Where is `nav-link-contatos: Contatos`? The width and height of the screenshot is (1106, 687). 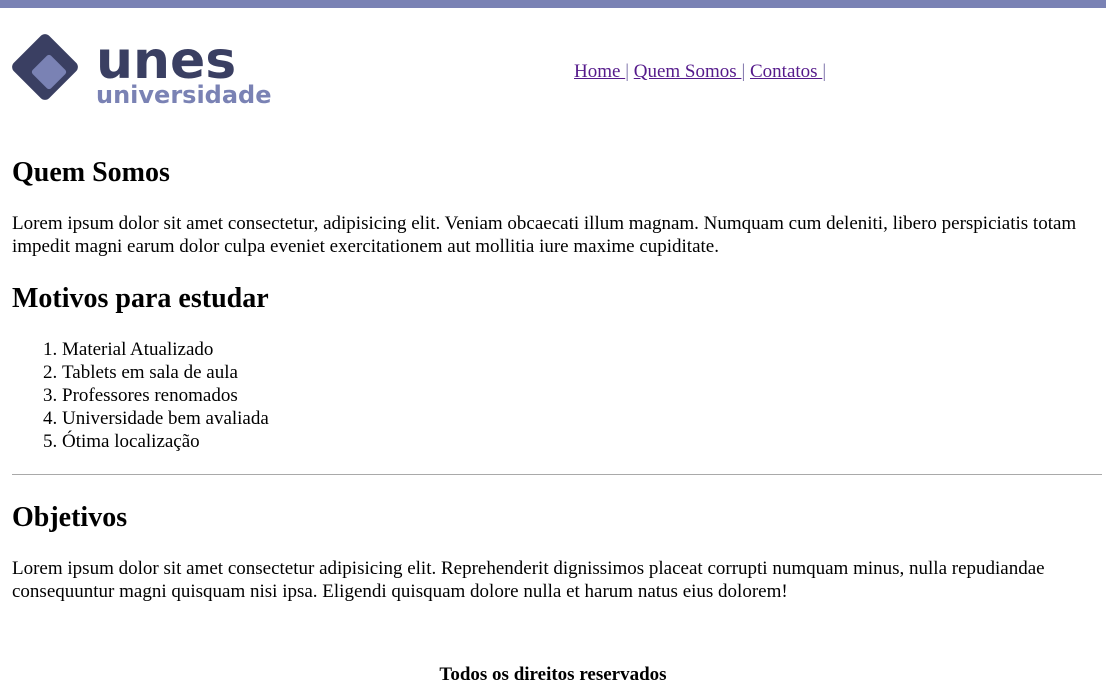
nav-link-contatos: Contatos is located at coordinates (786, 71).